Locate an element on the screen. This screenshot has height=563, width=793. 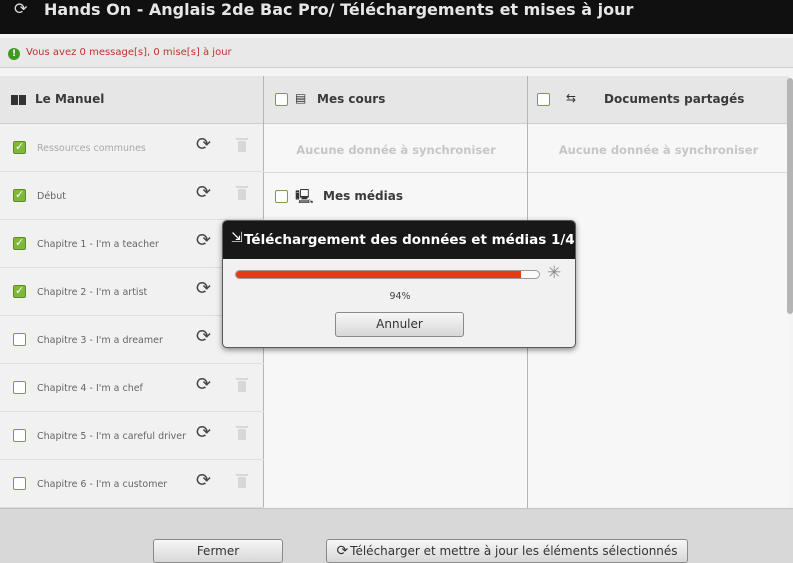
cours-checkbox is located at coordinates (281, 99).